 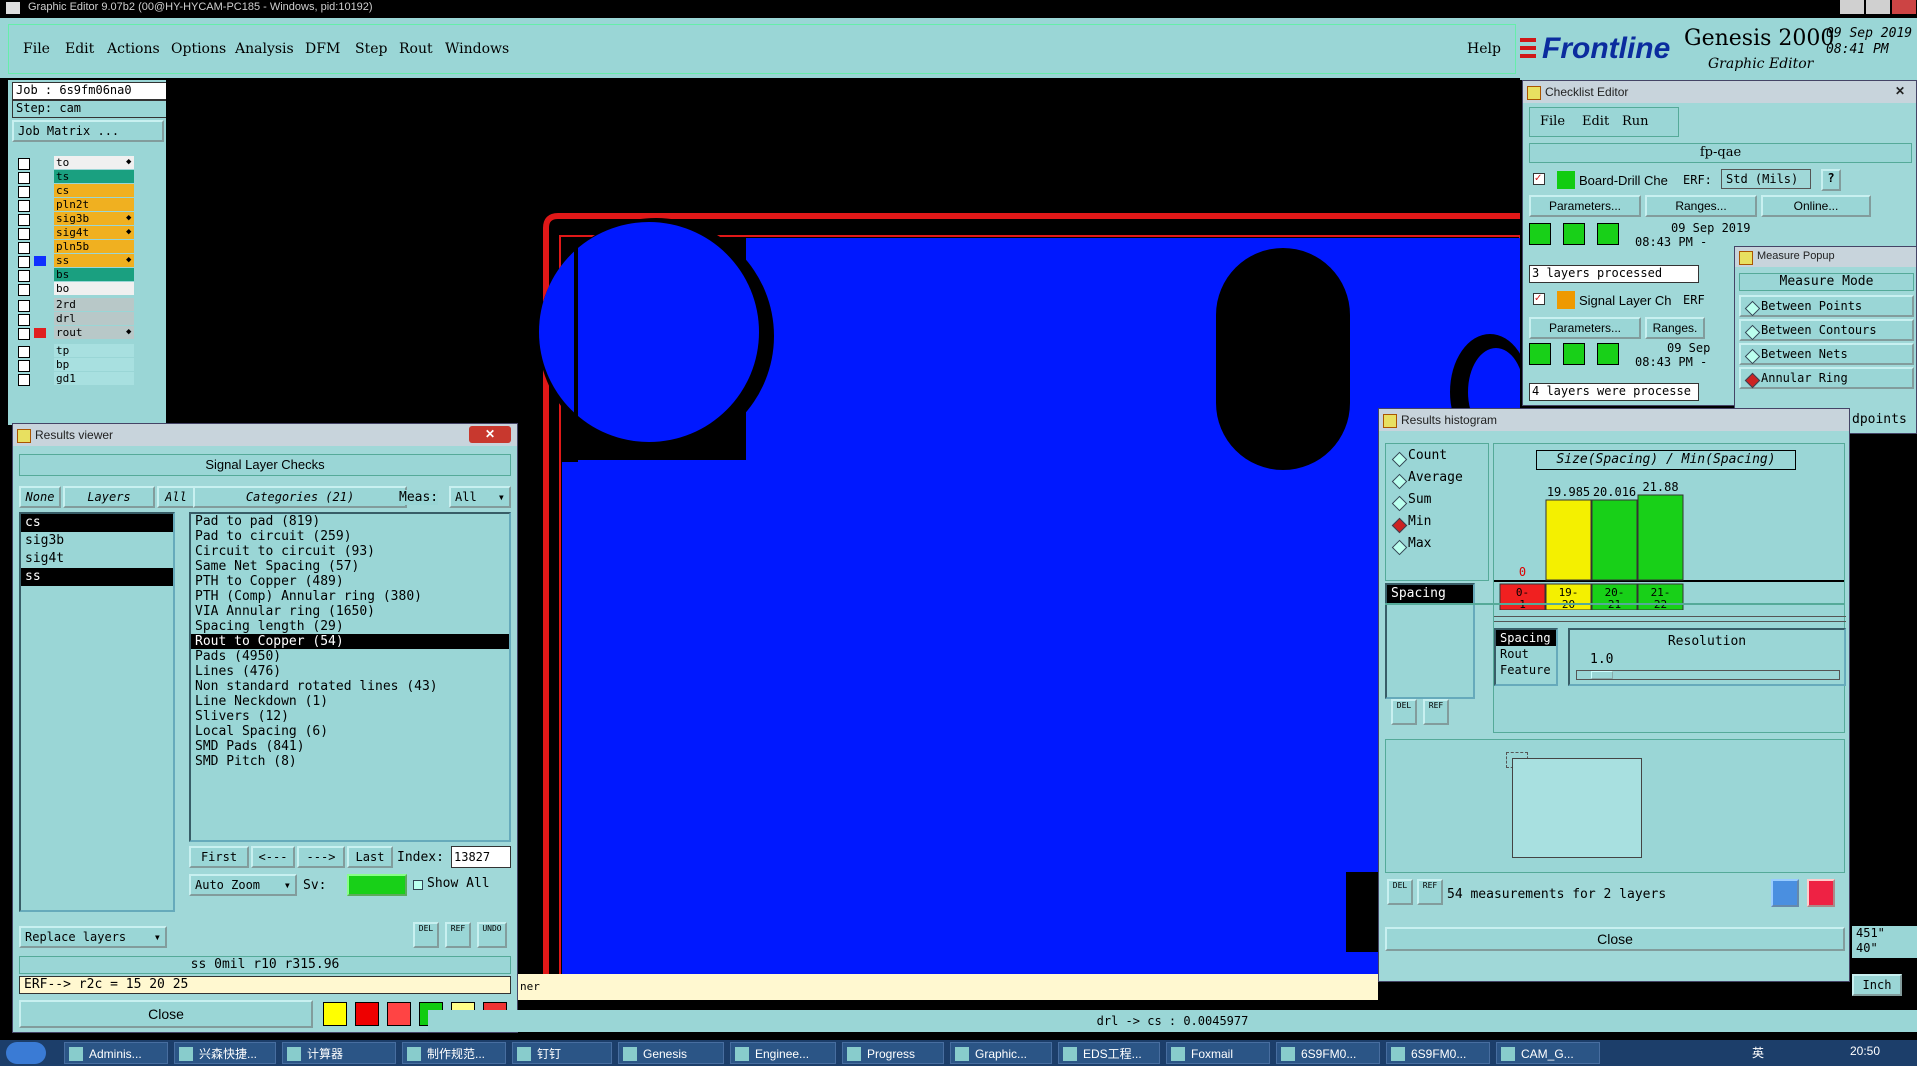 I want to click on layer-row-bo: bo, so click(x=75, y=289).